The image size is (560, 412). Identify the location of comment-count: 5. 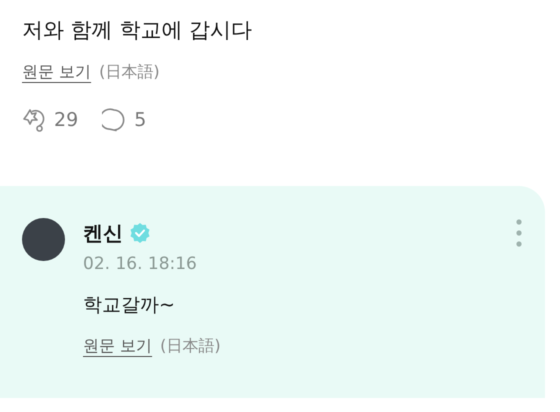
(140, 120).